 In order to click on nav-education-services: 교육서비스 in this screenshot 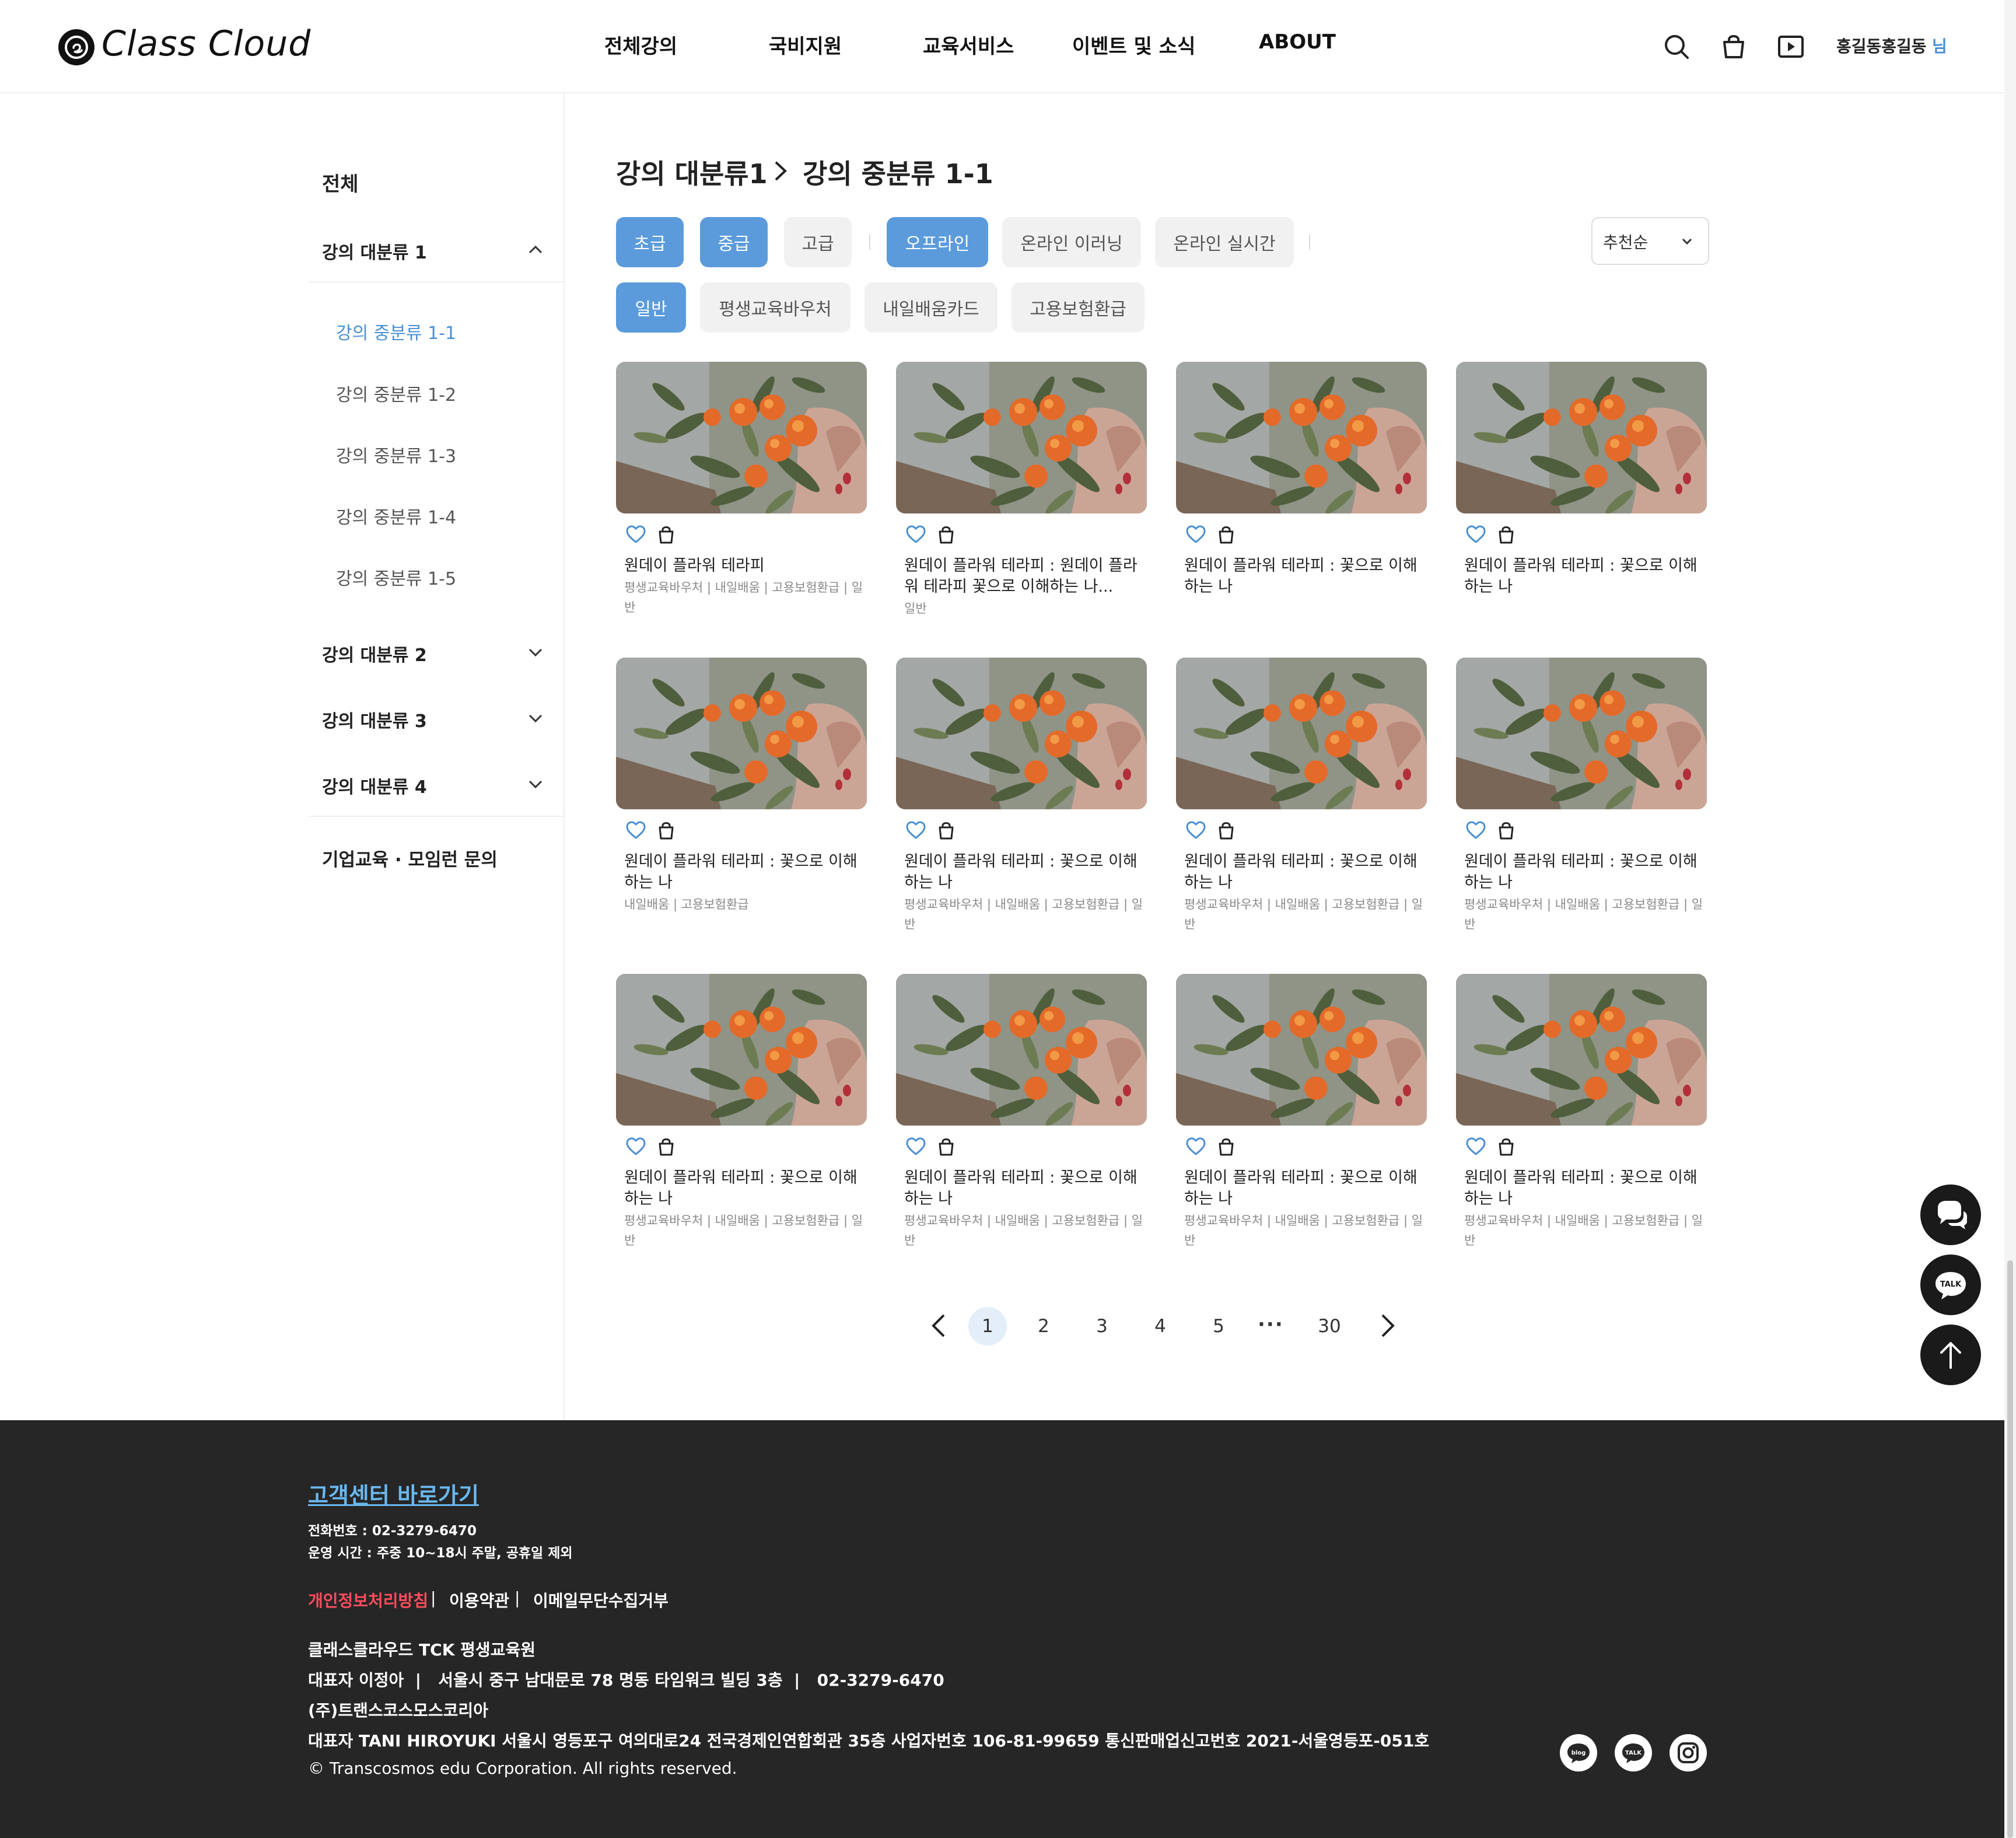, I will do `click(968, 44)`.